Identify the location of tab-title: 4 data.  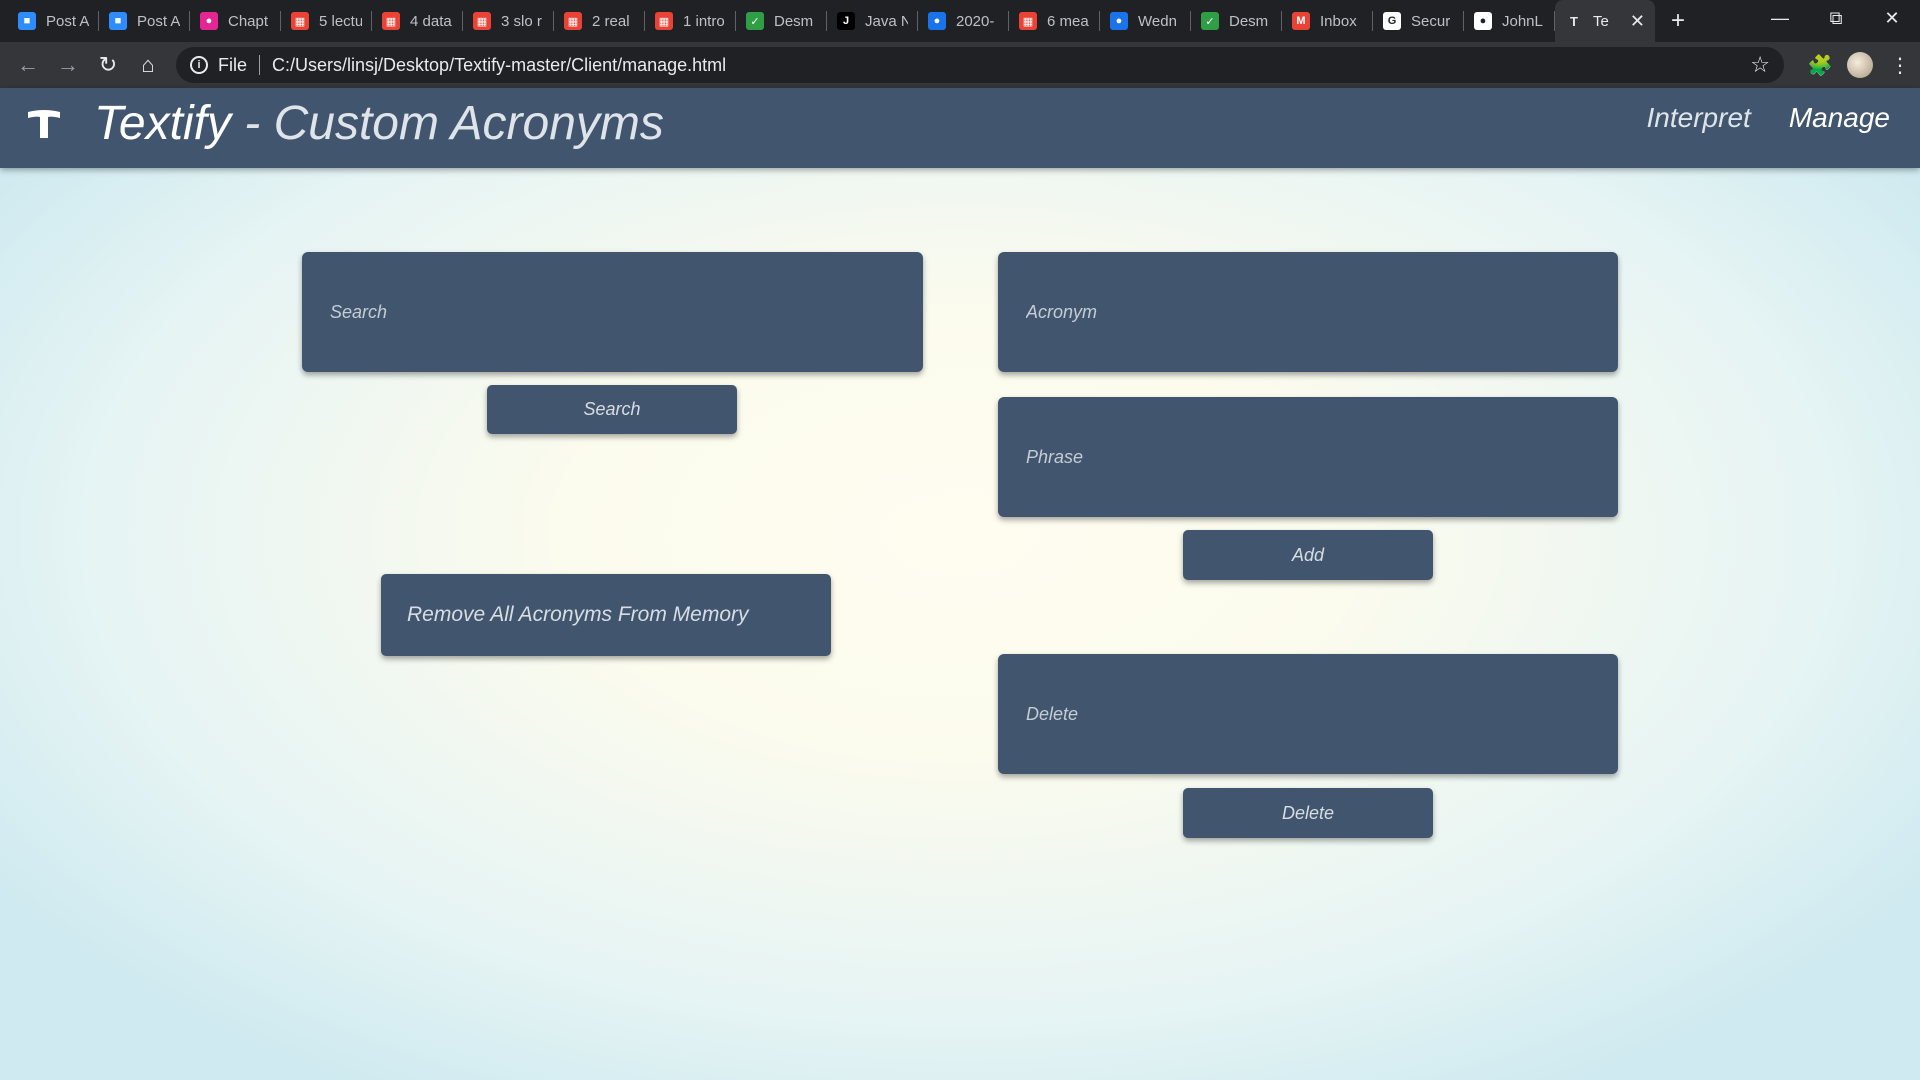
(431, 21).